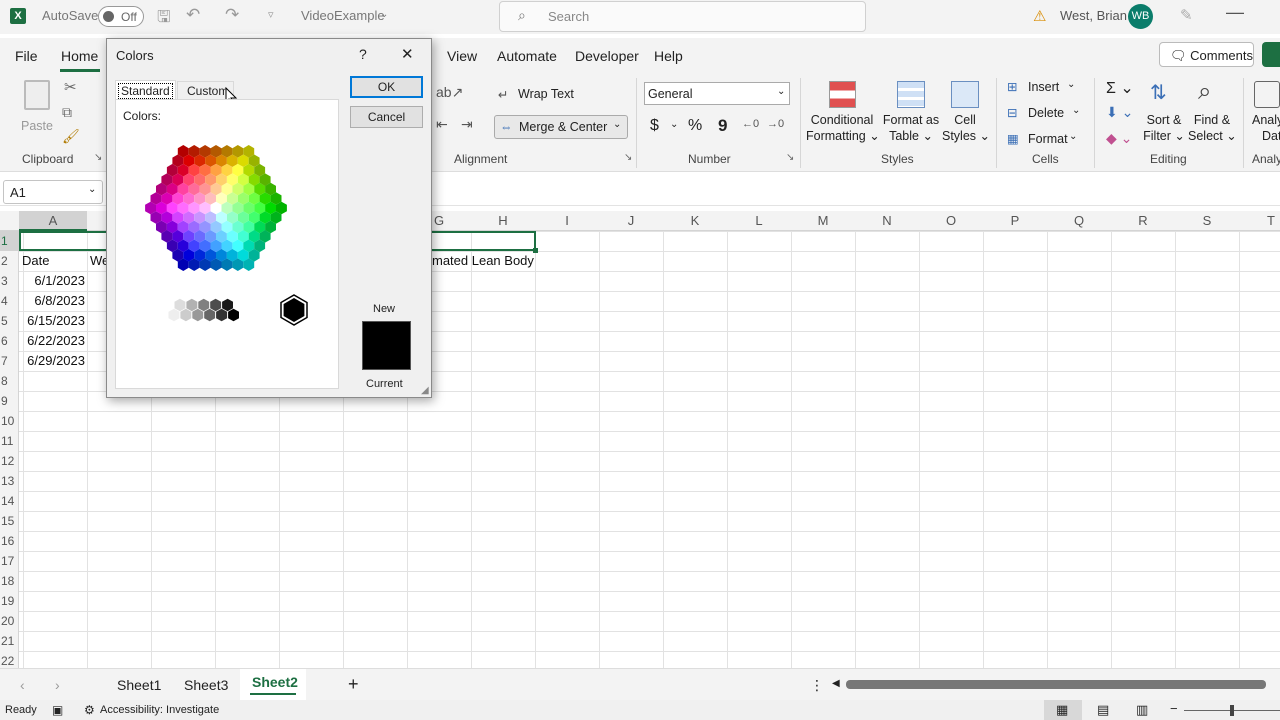 This screenshot has width=1280, height=720. What do you see at coordinates (9, 521) in the screenshot?
I see `row-header: 15` at bounding box center [9, 521].